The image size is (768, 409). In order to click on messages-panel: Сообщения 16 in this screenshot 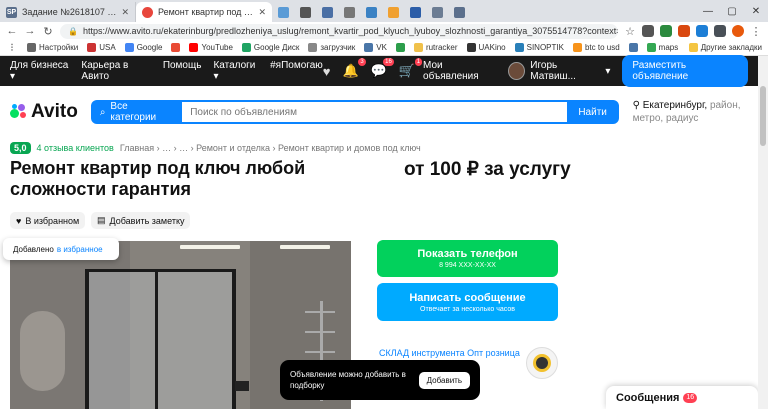, I will do `click(682, 397)`.